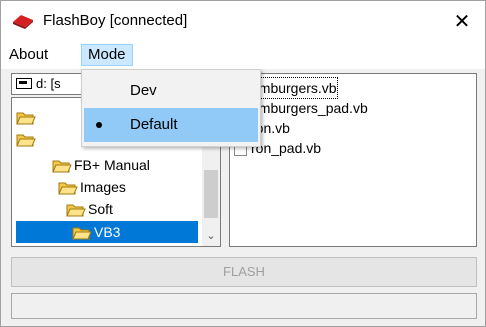 This screenshot has width=486, height=327. I want to click on tree-item: Soft, so click(89, 209).